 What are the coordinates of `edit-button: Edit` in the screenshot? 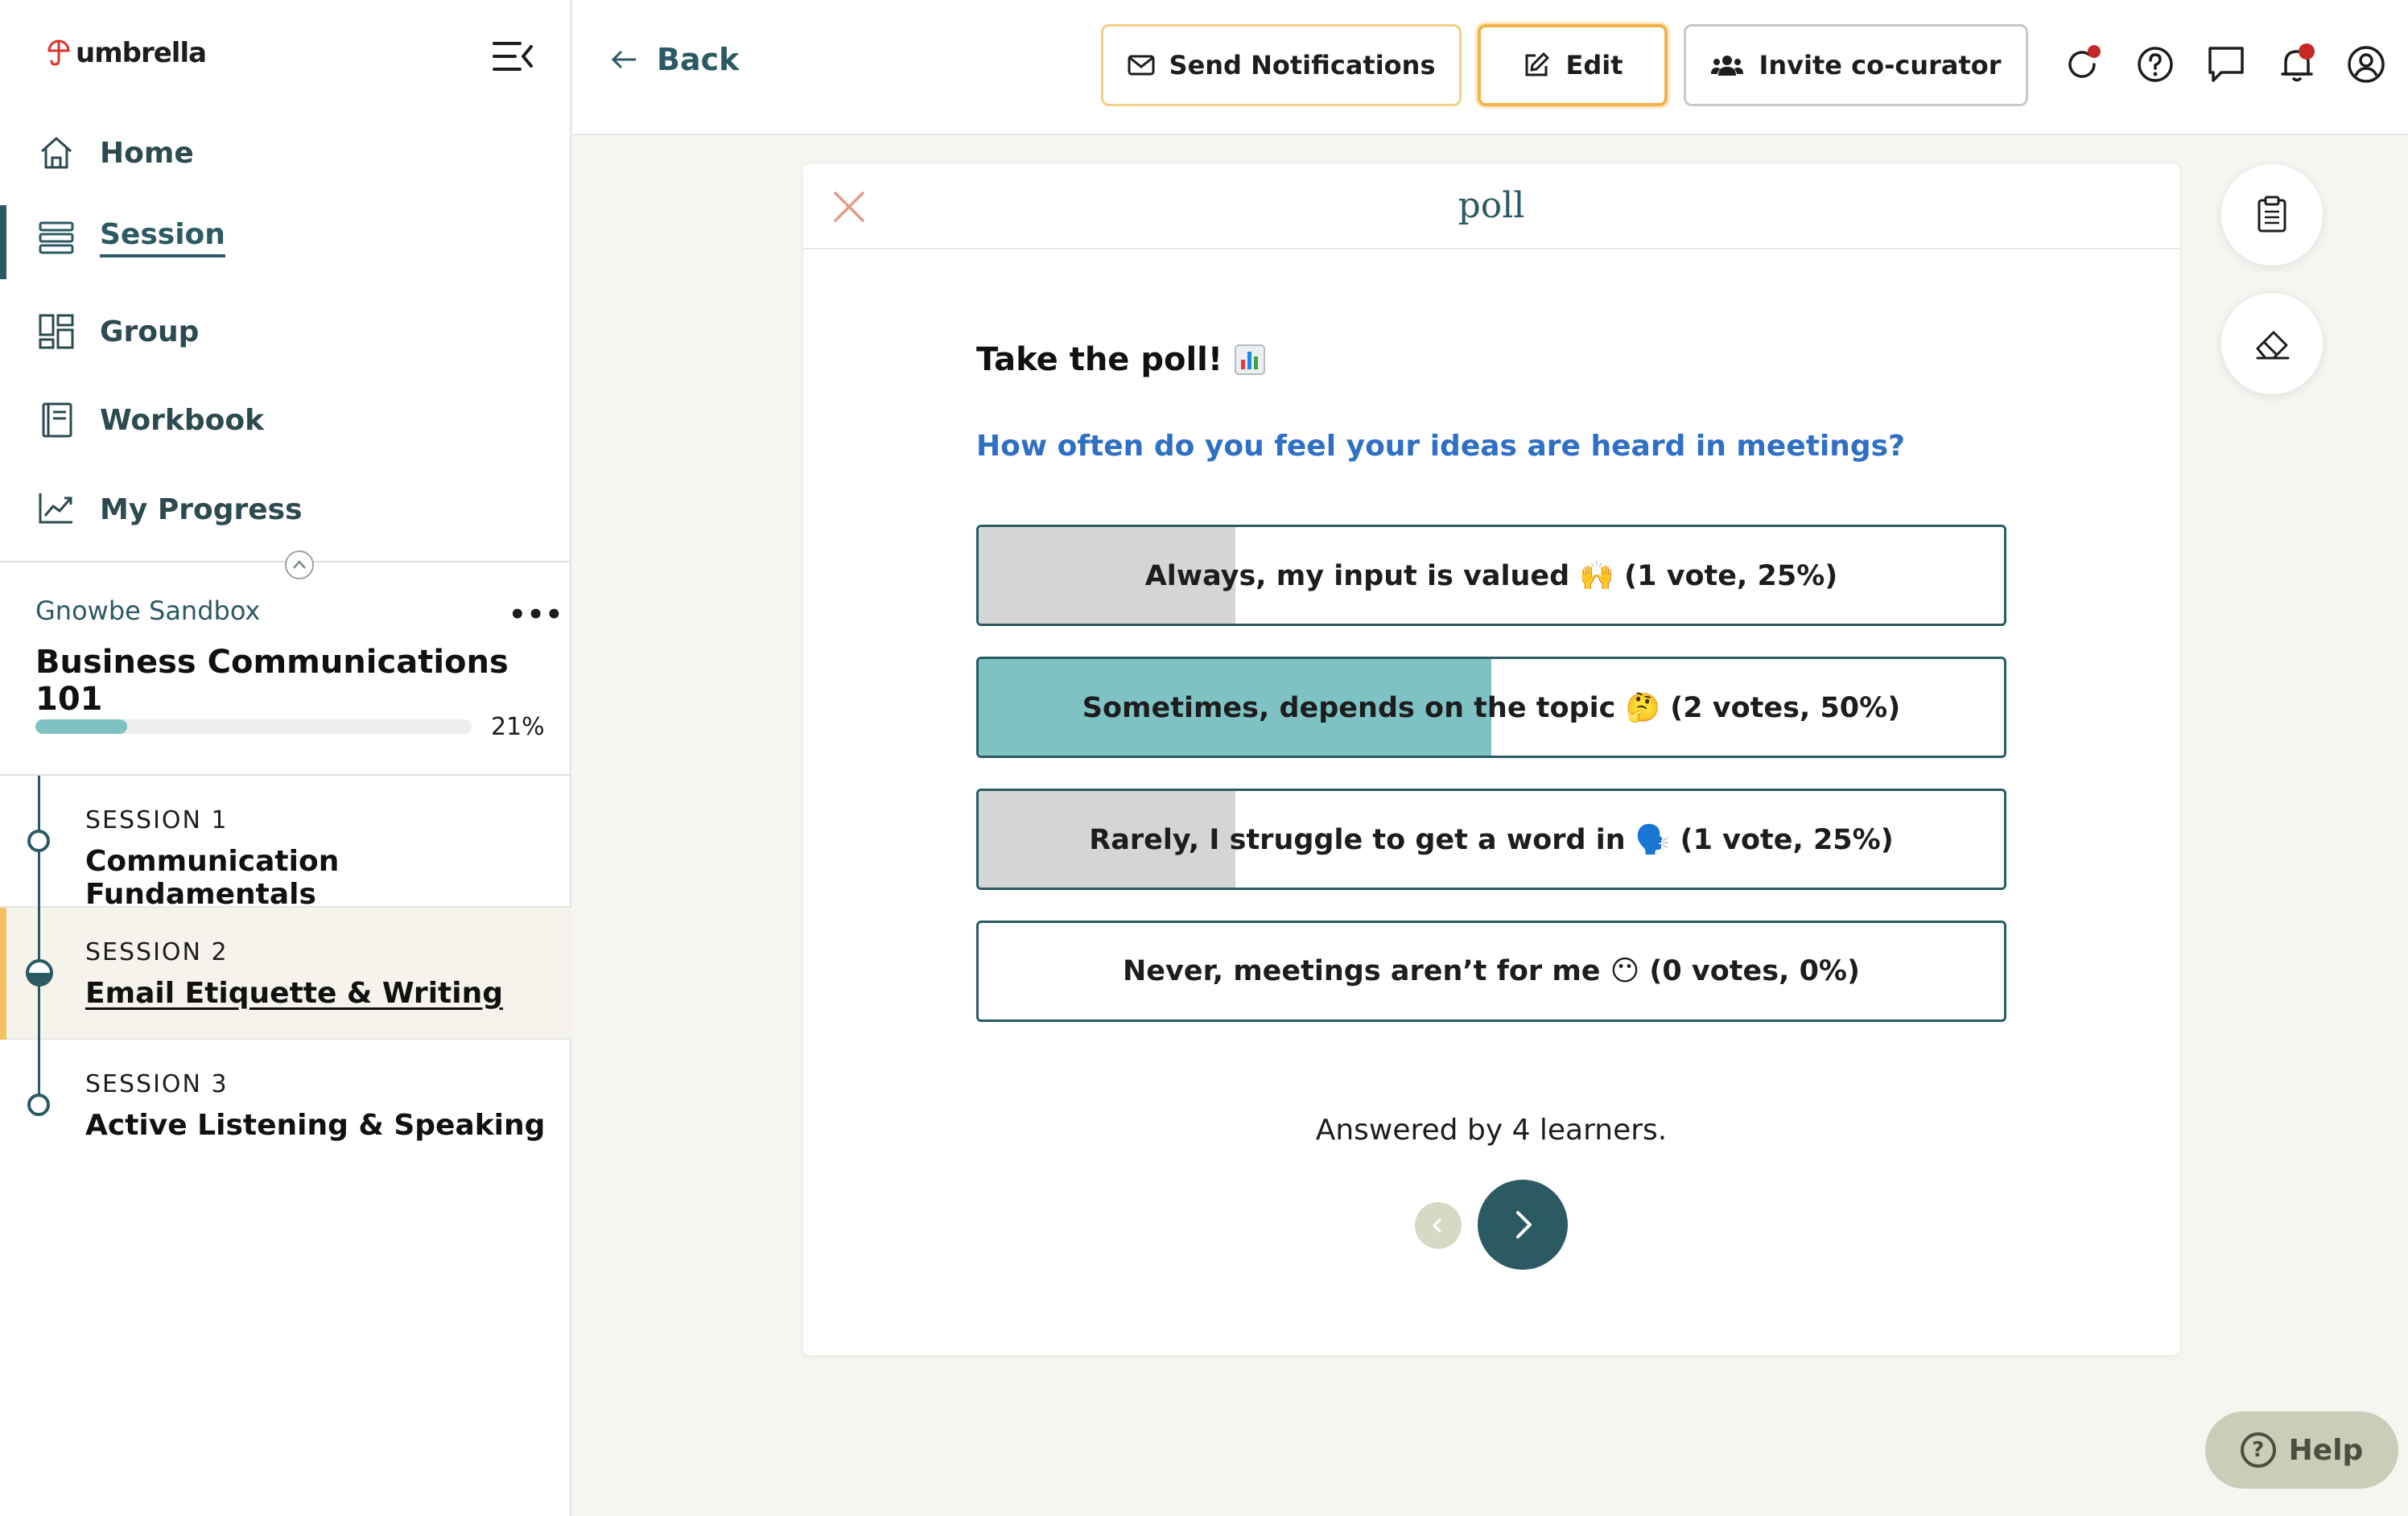 It's located at (1573, 65).